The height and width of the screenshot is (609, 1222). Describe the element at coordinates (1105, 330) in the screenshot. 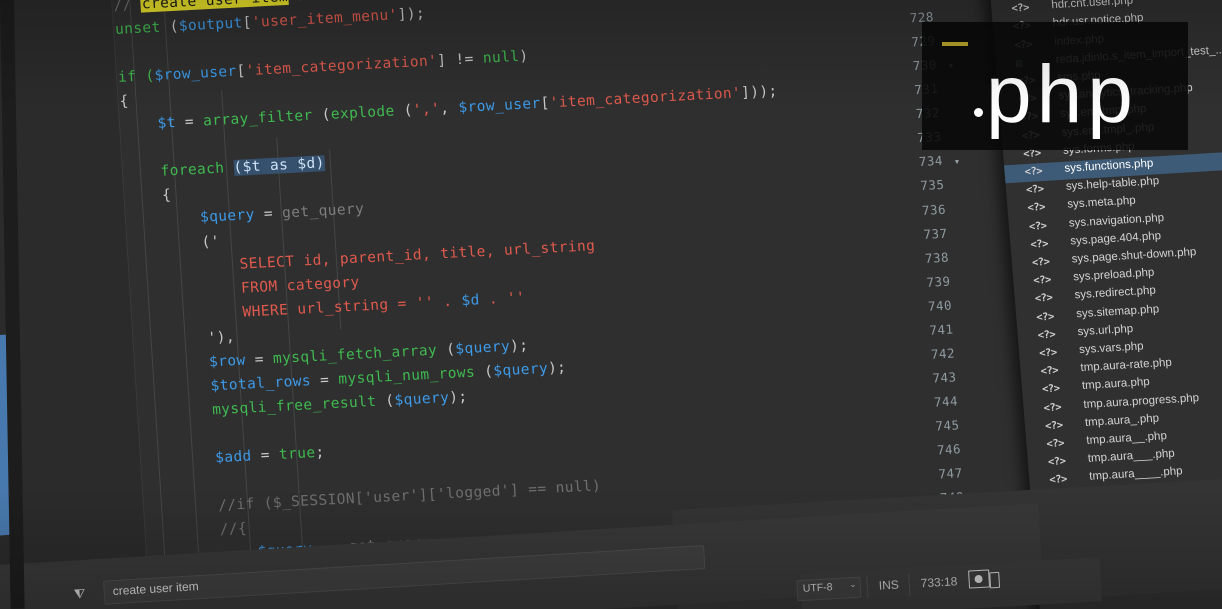

I see `file-name: sys.url.php` at that location.